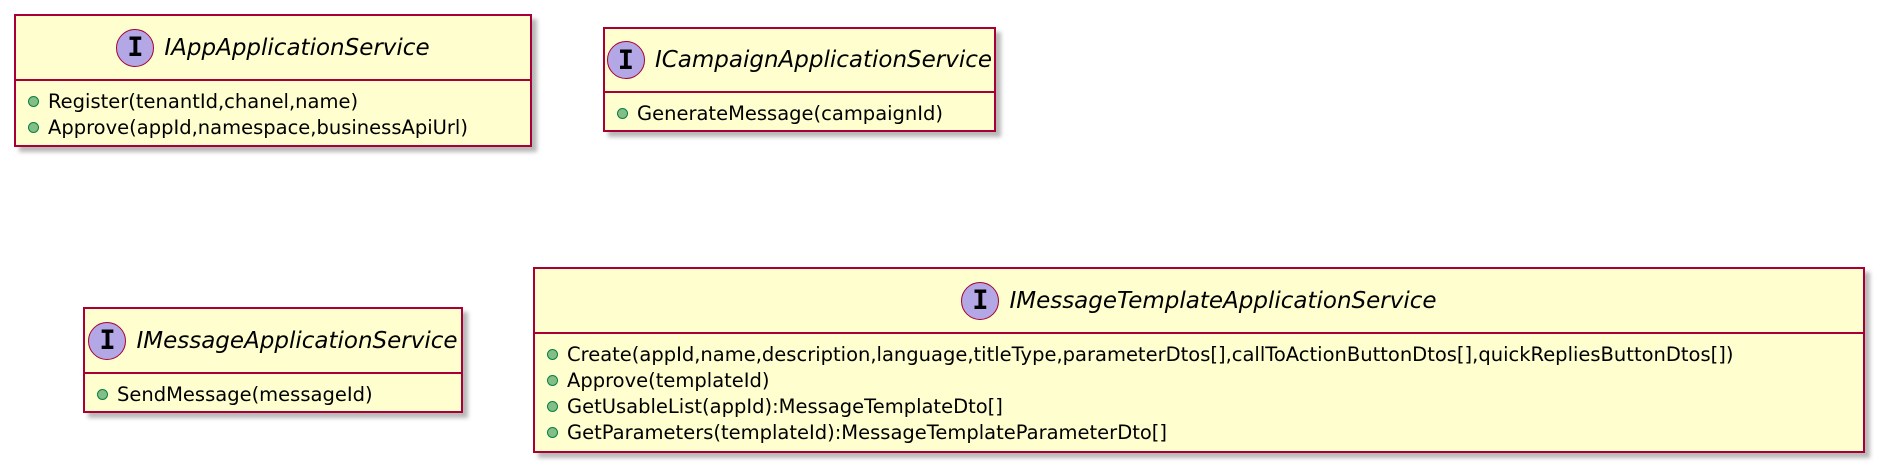  I want to click on member-item: SendMessage(messageId), so click(273, 394).